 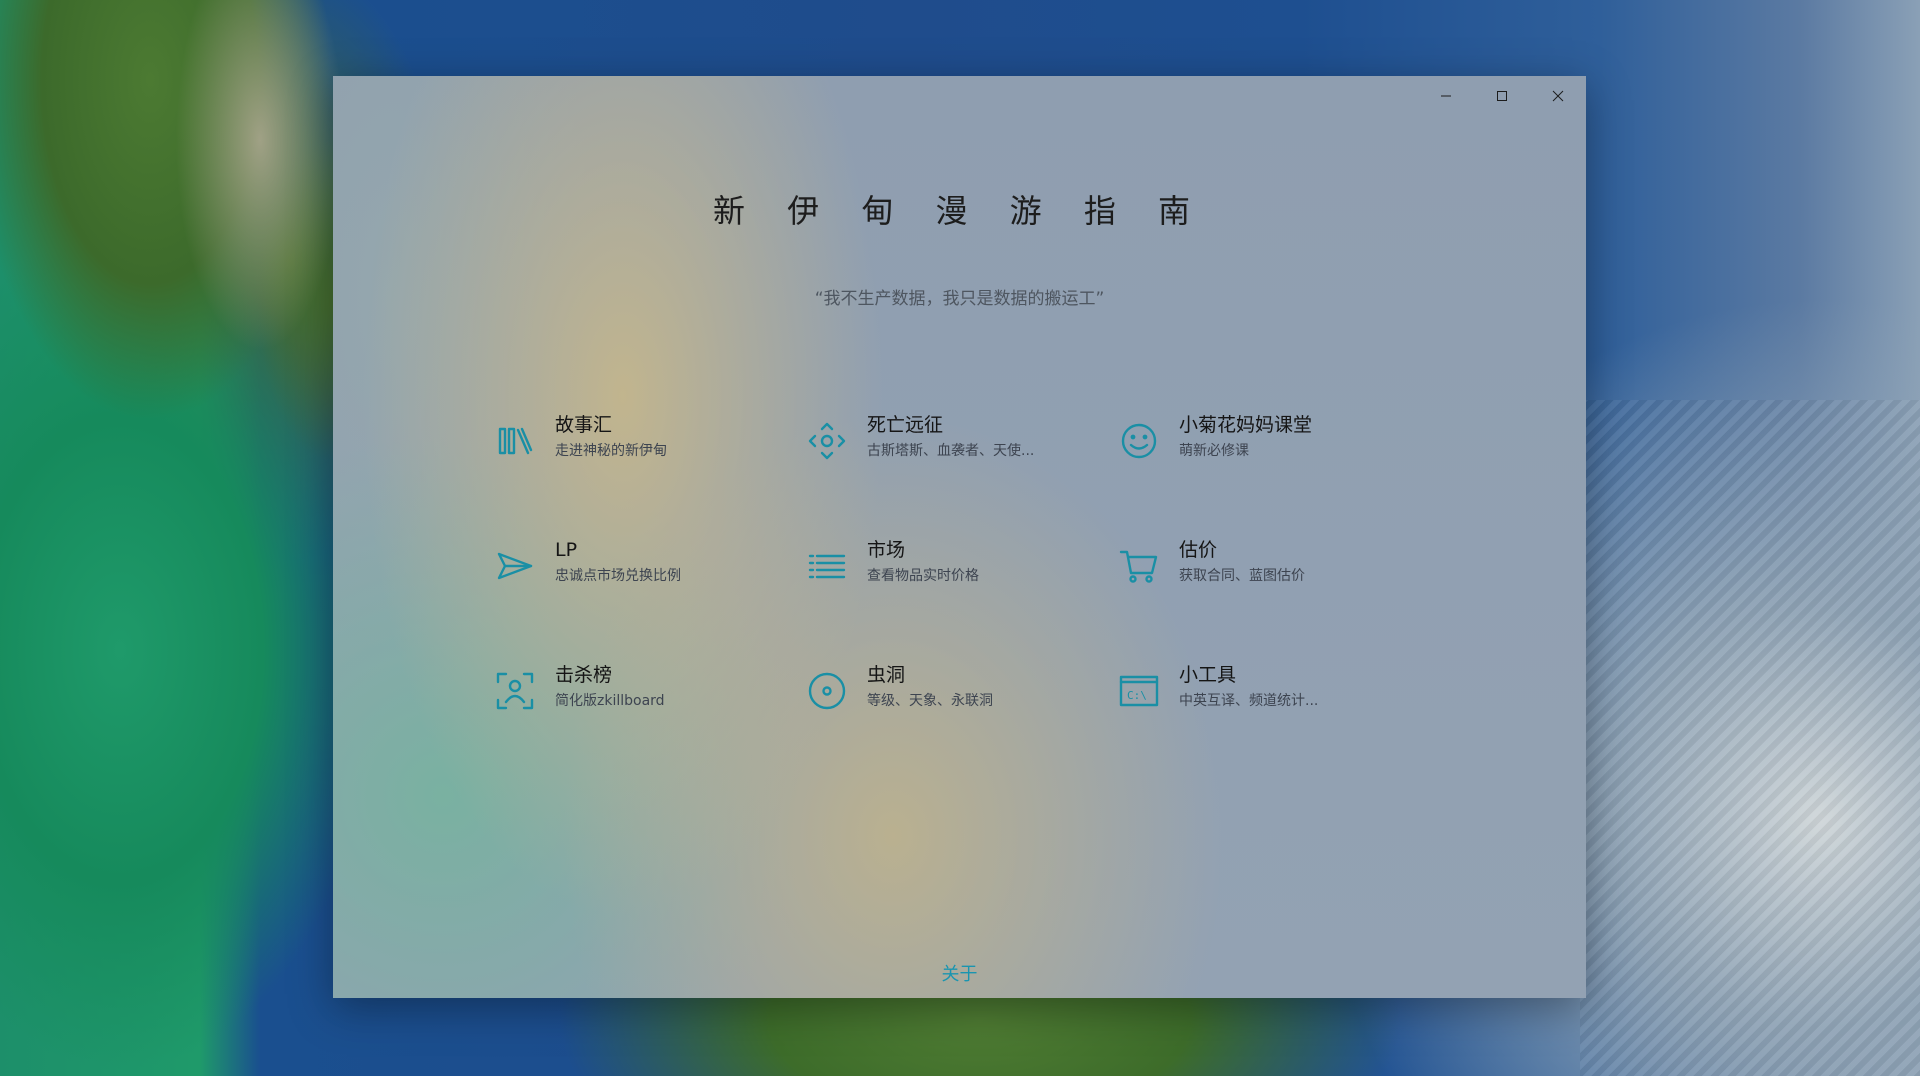 What do you see at coordinates (515, 441) in the screenshot?
I see `library-icon` at bounding box center [515, 441].